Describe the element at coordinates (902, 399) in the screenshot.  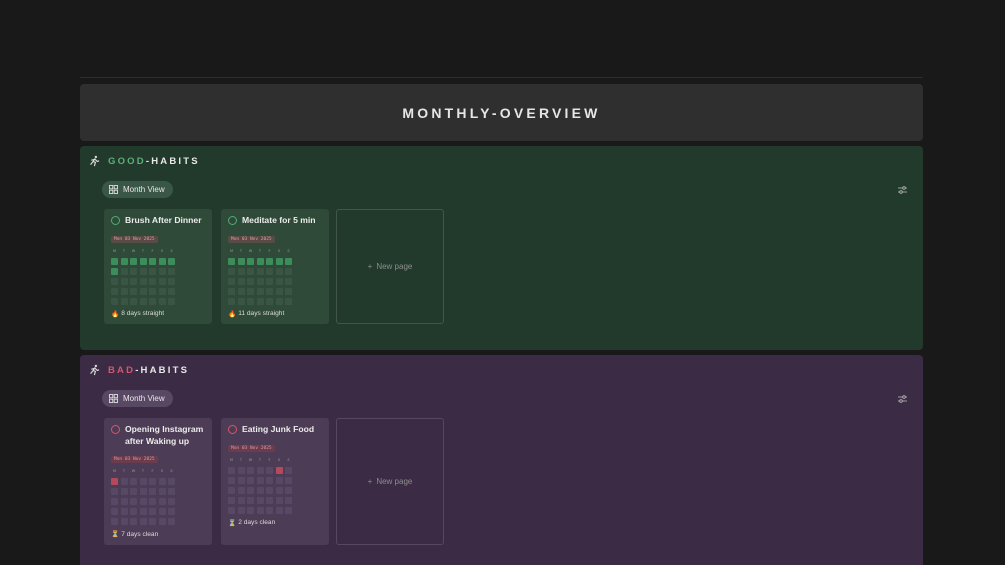
I see `filter-settings-icon` at that location.